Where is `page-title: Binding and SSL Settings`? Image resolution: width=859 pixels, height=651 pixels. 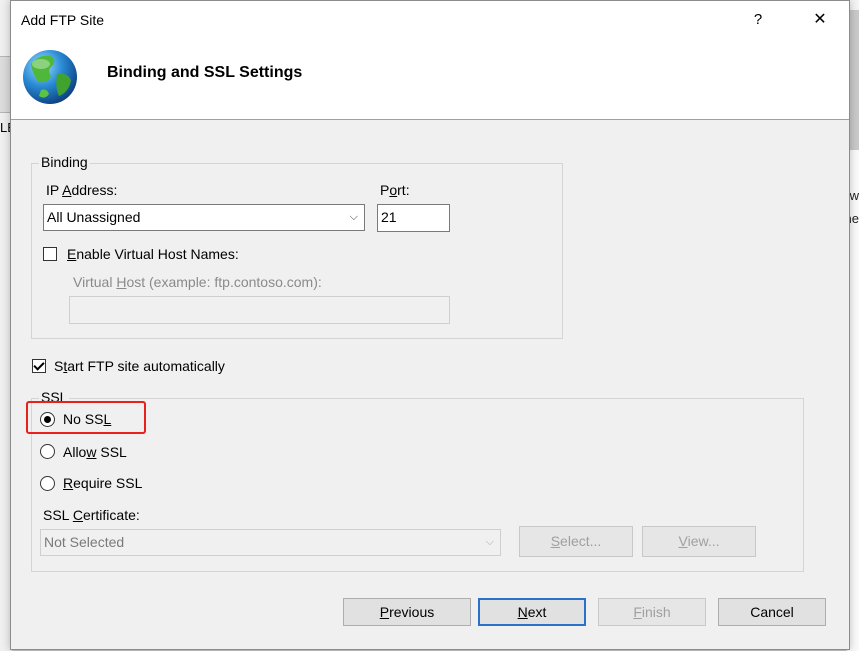 page-title: Binding and SSL Settings is located at coordinates (205, 72).